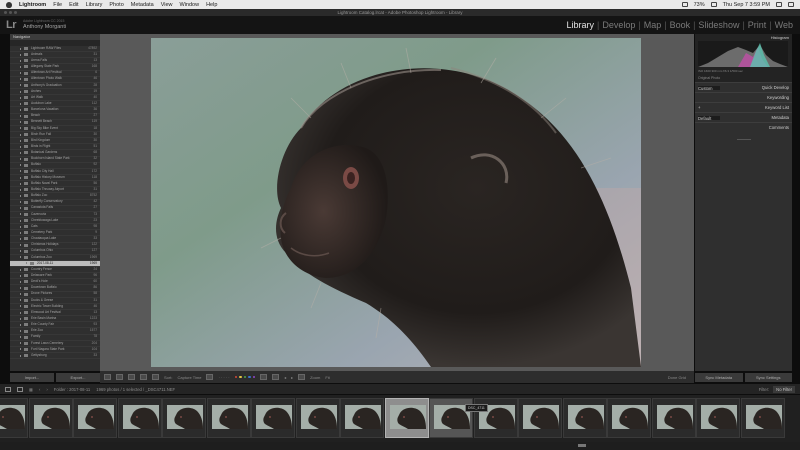 The width and height of the screenshot is (800, 450). I want to click on menu-help: Help, so click(211, 5).